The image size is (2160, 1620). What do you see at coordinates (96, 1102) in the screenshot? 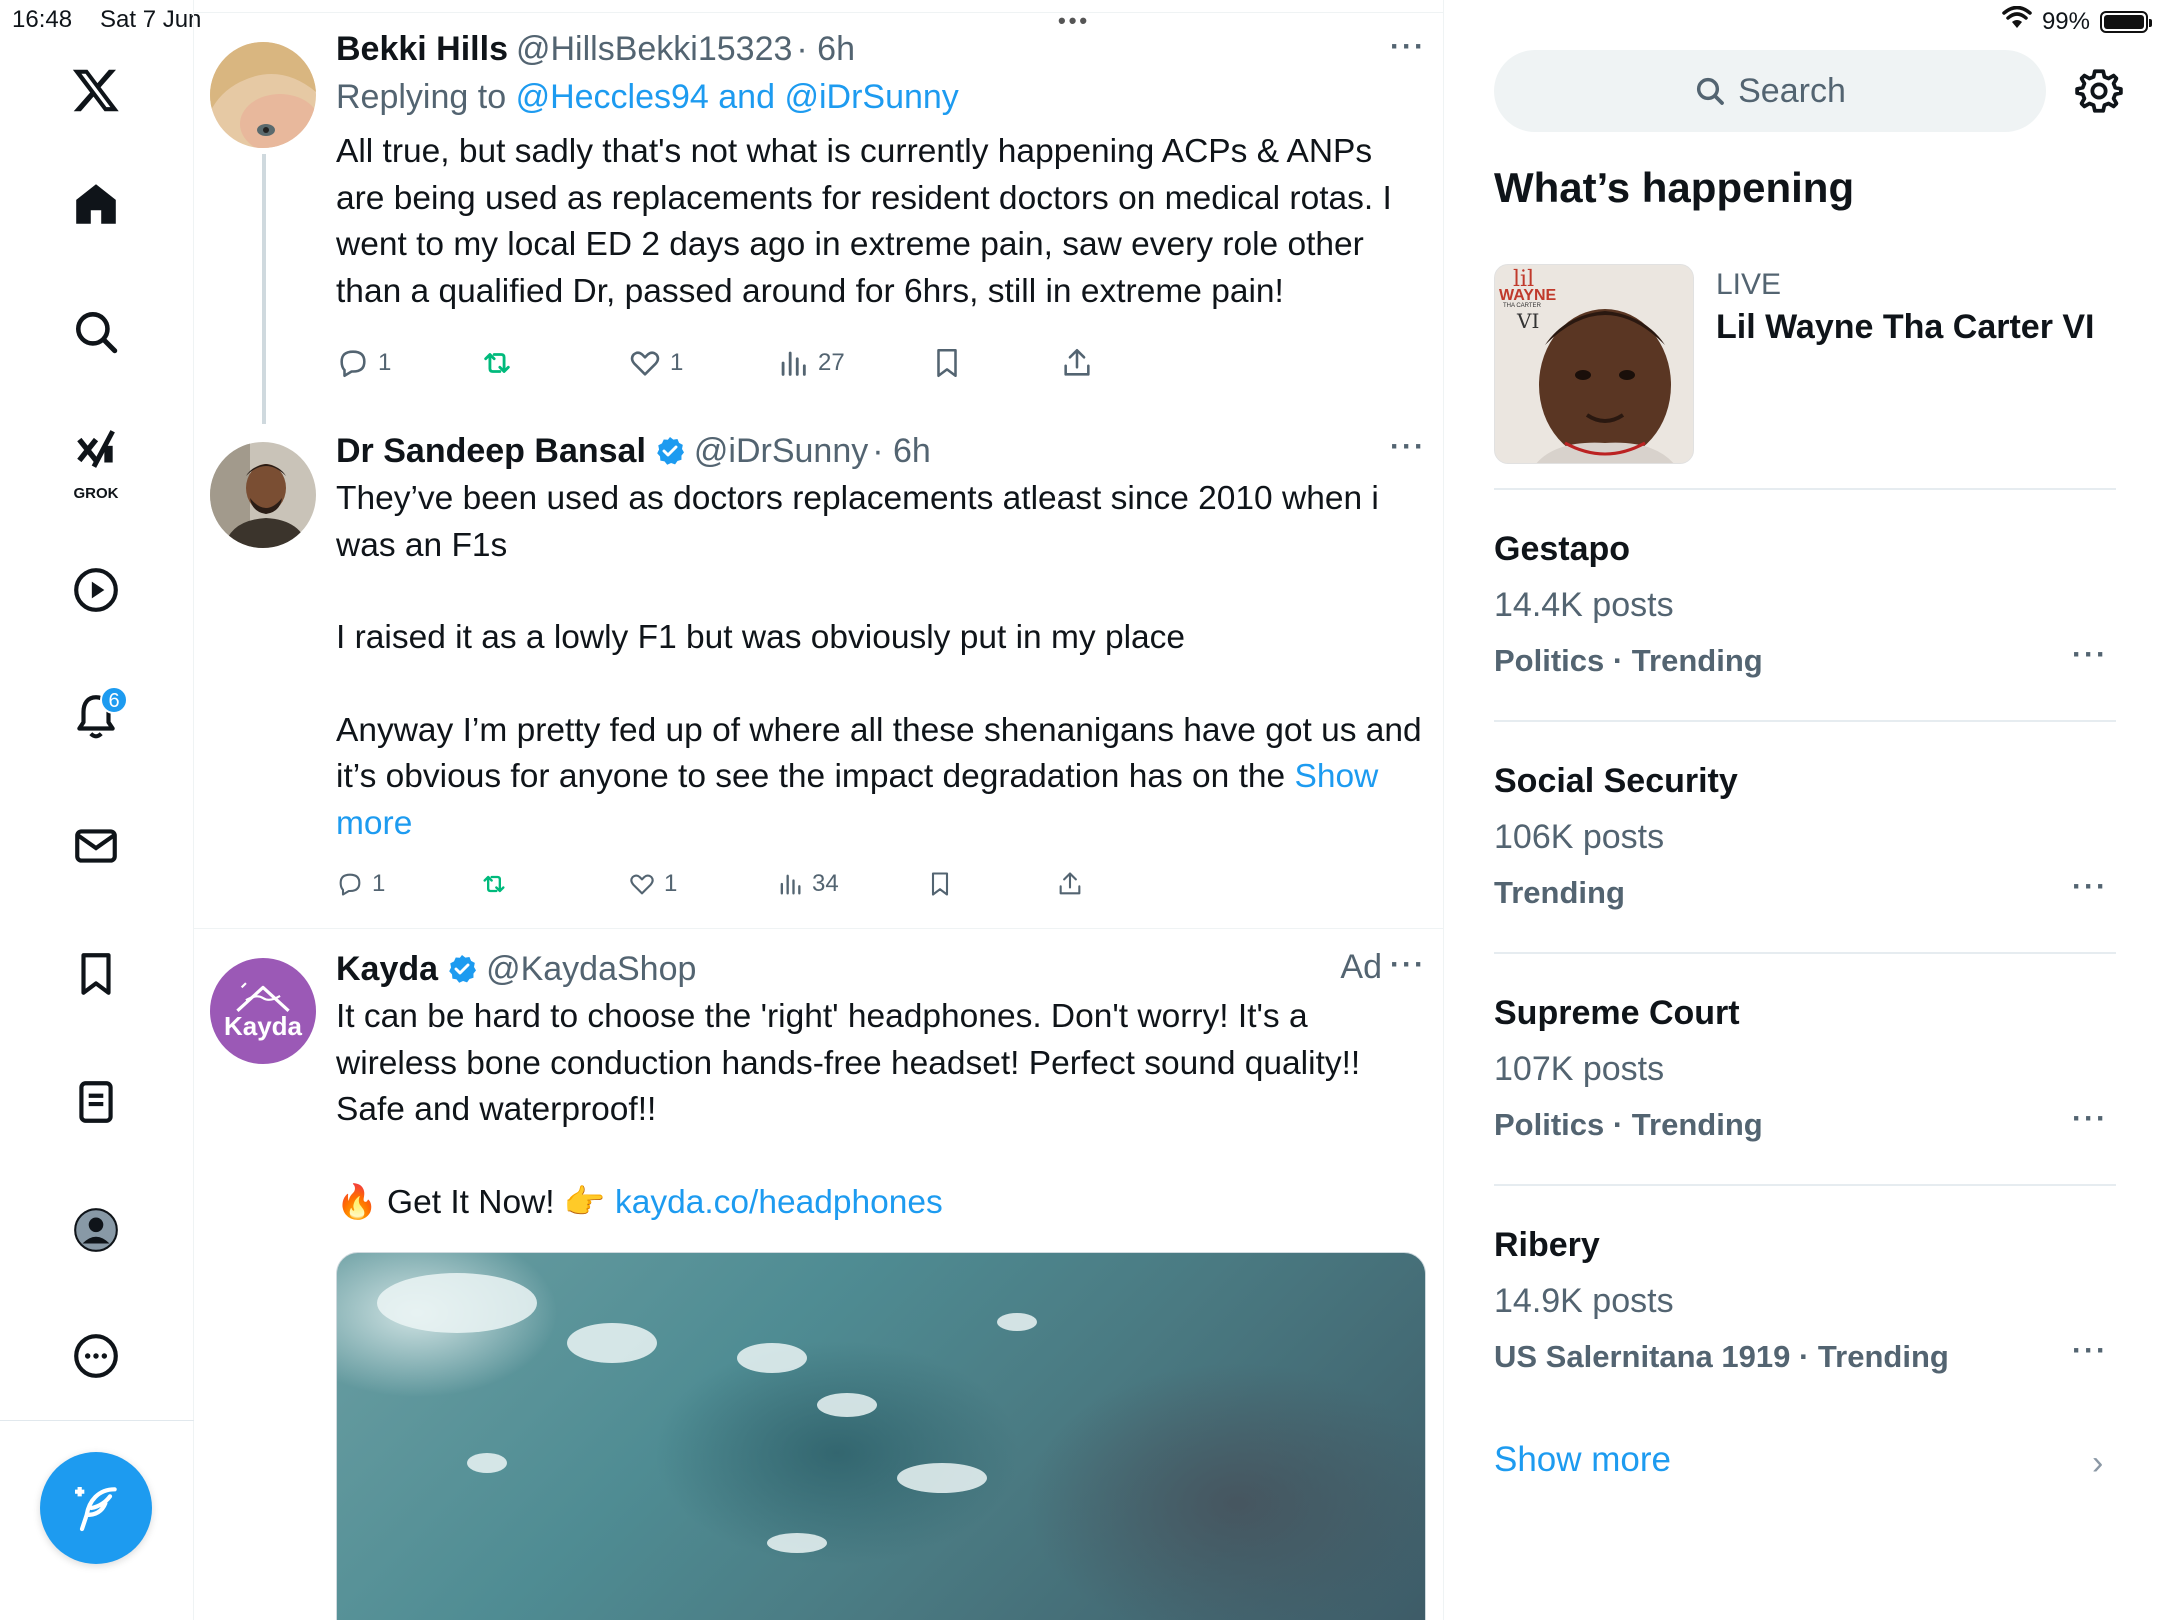
I see `lists-icon` at bounding box center [96, 1102].